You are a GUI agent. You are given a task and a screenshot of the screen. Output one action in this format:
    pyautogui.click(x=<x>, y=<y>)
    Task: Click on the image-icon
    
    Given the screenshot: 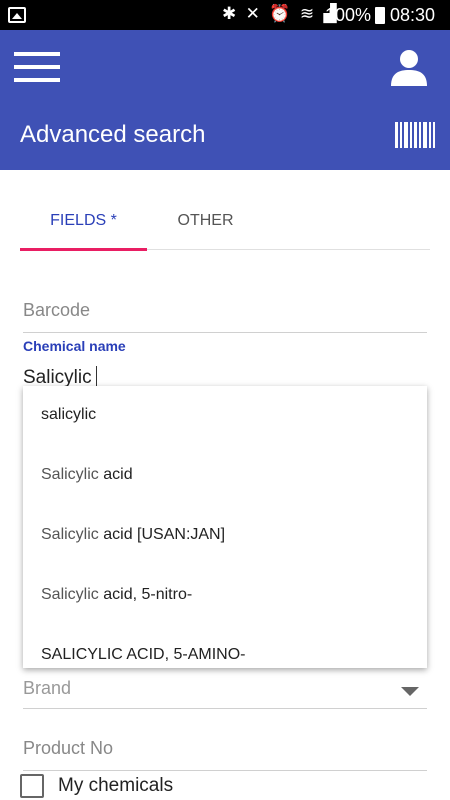 What is the action you would take?
    pyautogui.click(x=17, y=15)
    